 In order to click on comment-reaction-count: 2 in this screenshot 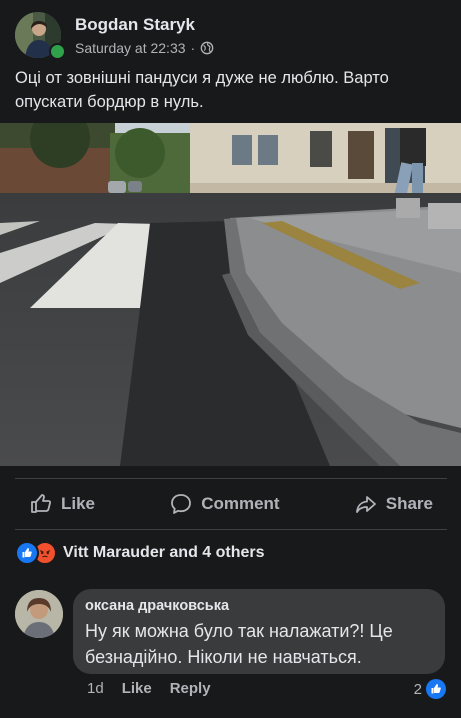, I will do `click(417, 689)`.